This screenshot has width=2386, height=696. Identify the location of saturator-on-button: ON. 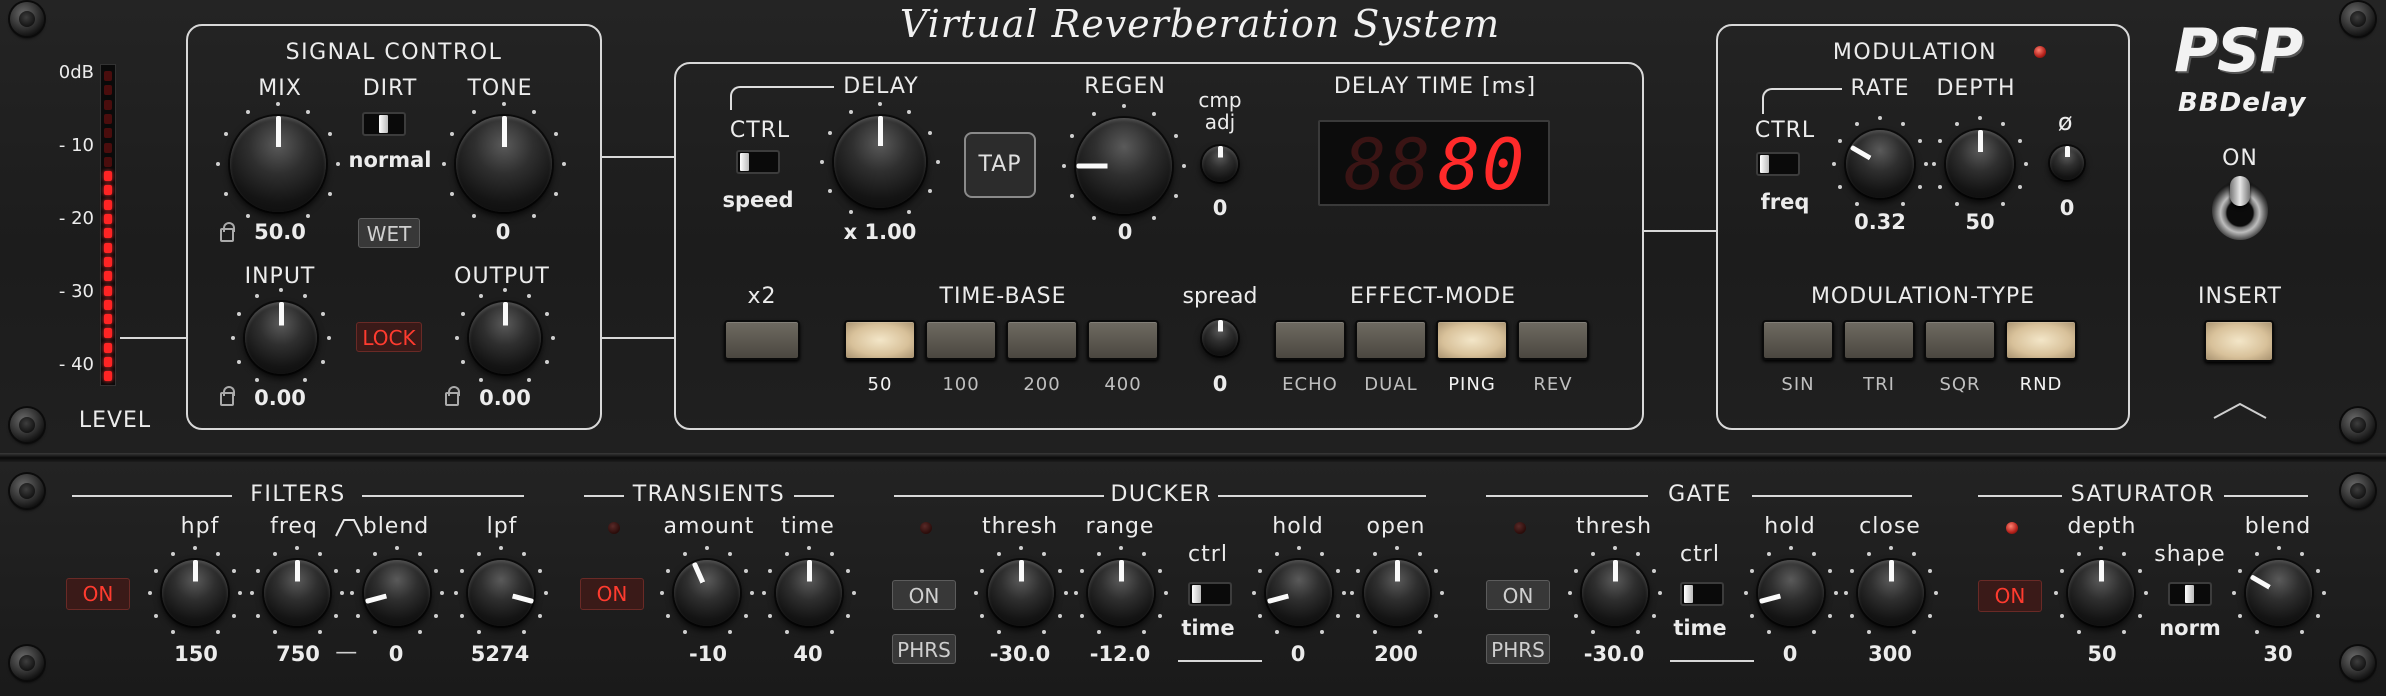
(2010, 596).